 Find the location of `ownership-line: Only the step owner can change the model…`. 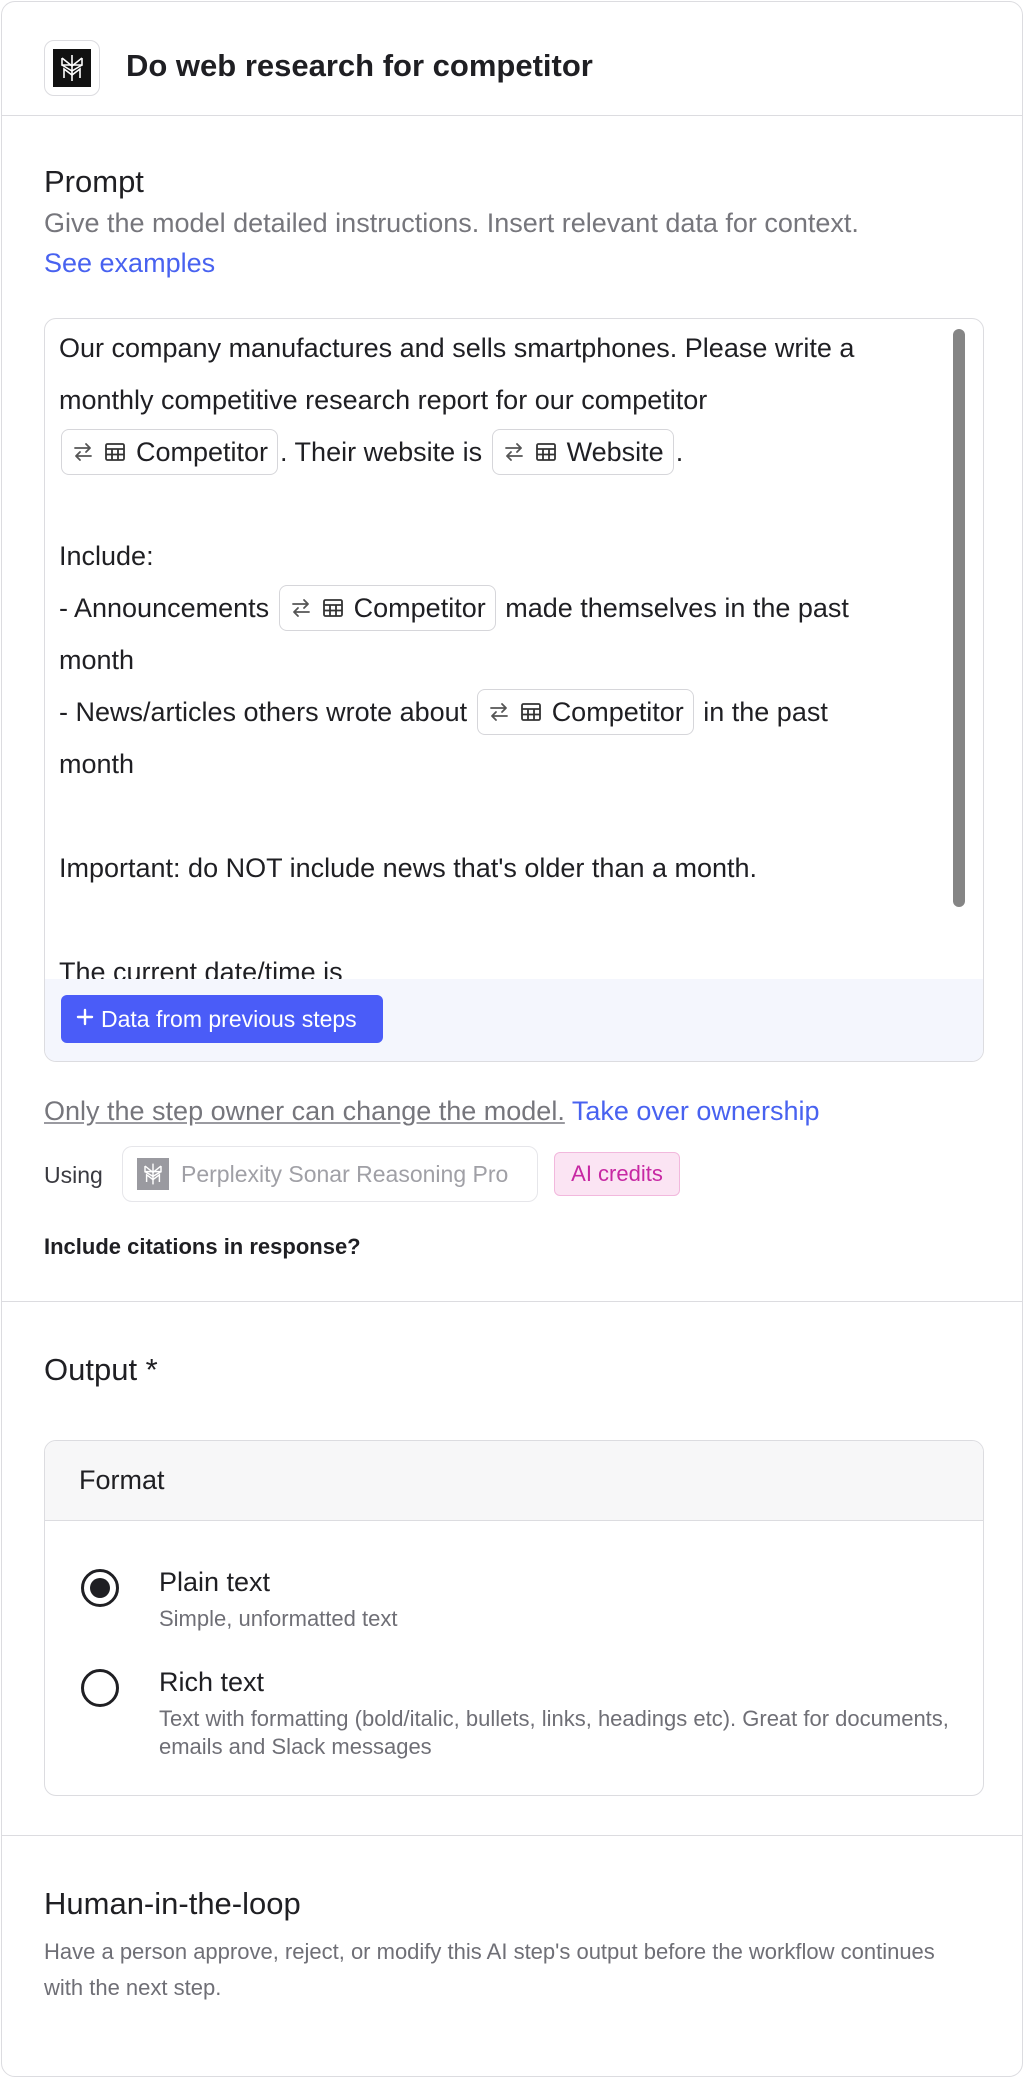

ownership-line: Only the step owner can change the model… is located at coordinates (431, 1111).